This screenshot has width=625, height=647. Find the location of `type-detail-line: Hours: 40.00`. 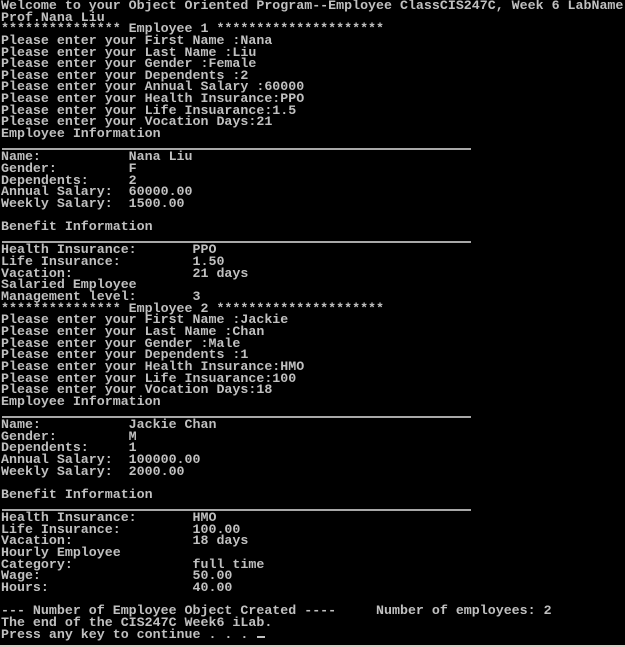

type-detail-line: Hours: 40.00 is located at coordinates (117, 588).